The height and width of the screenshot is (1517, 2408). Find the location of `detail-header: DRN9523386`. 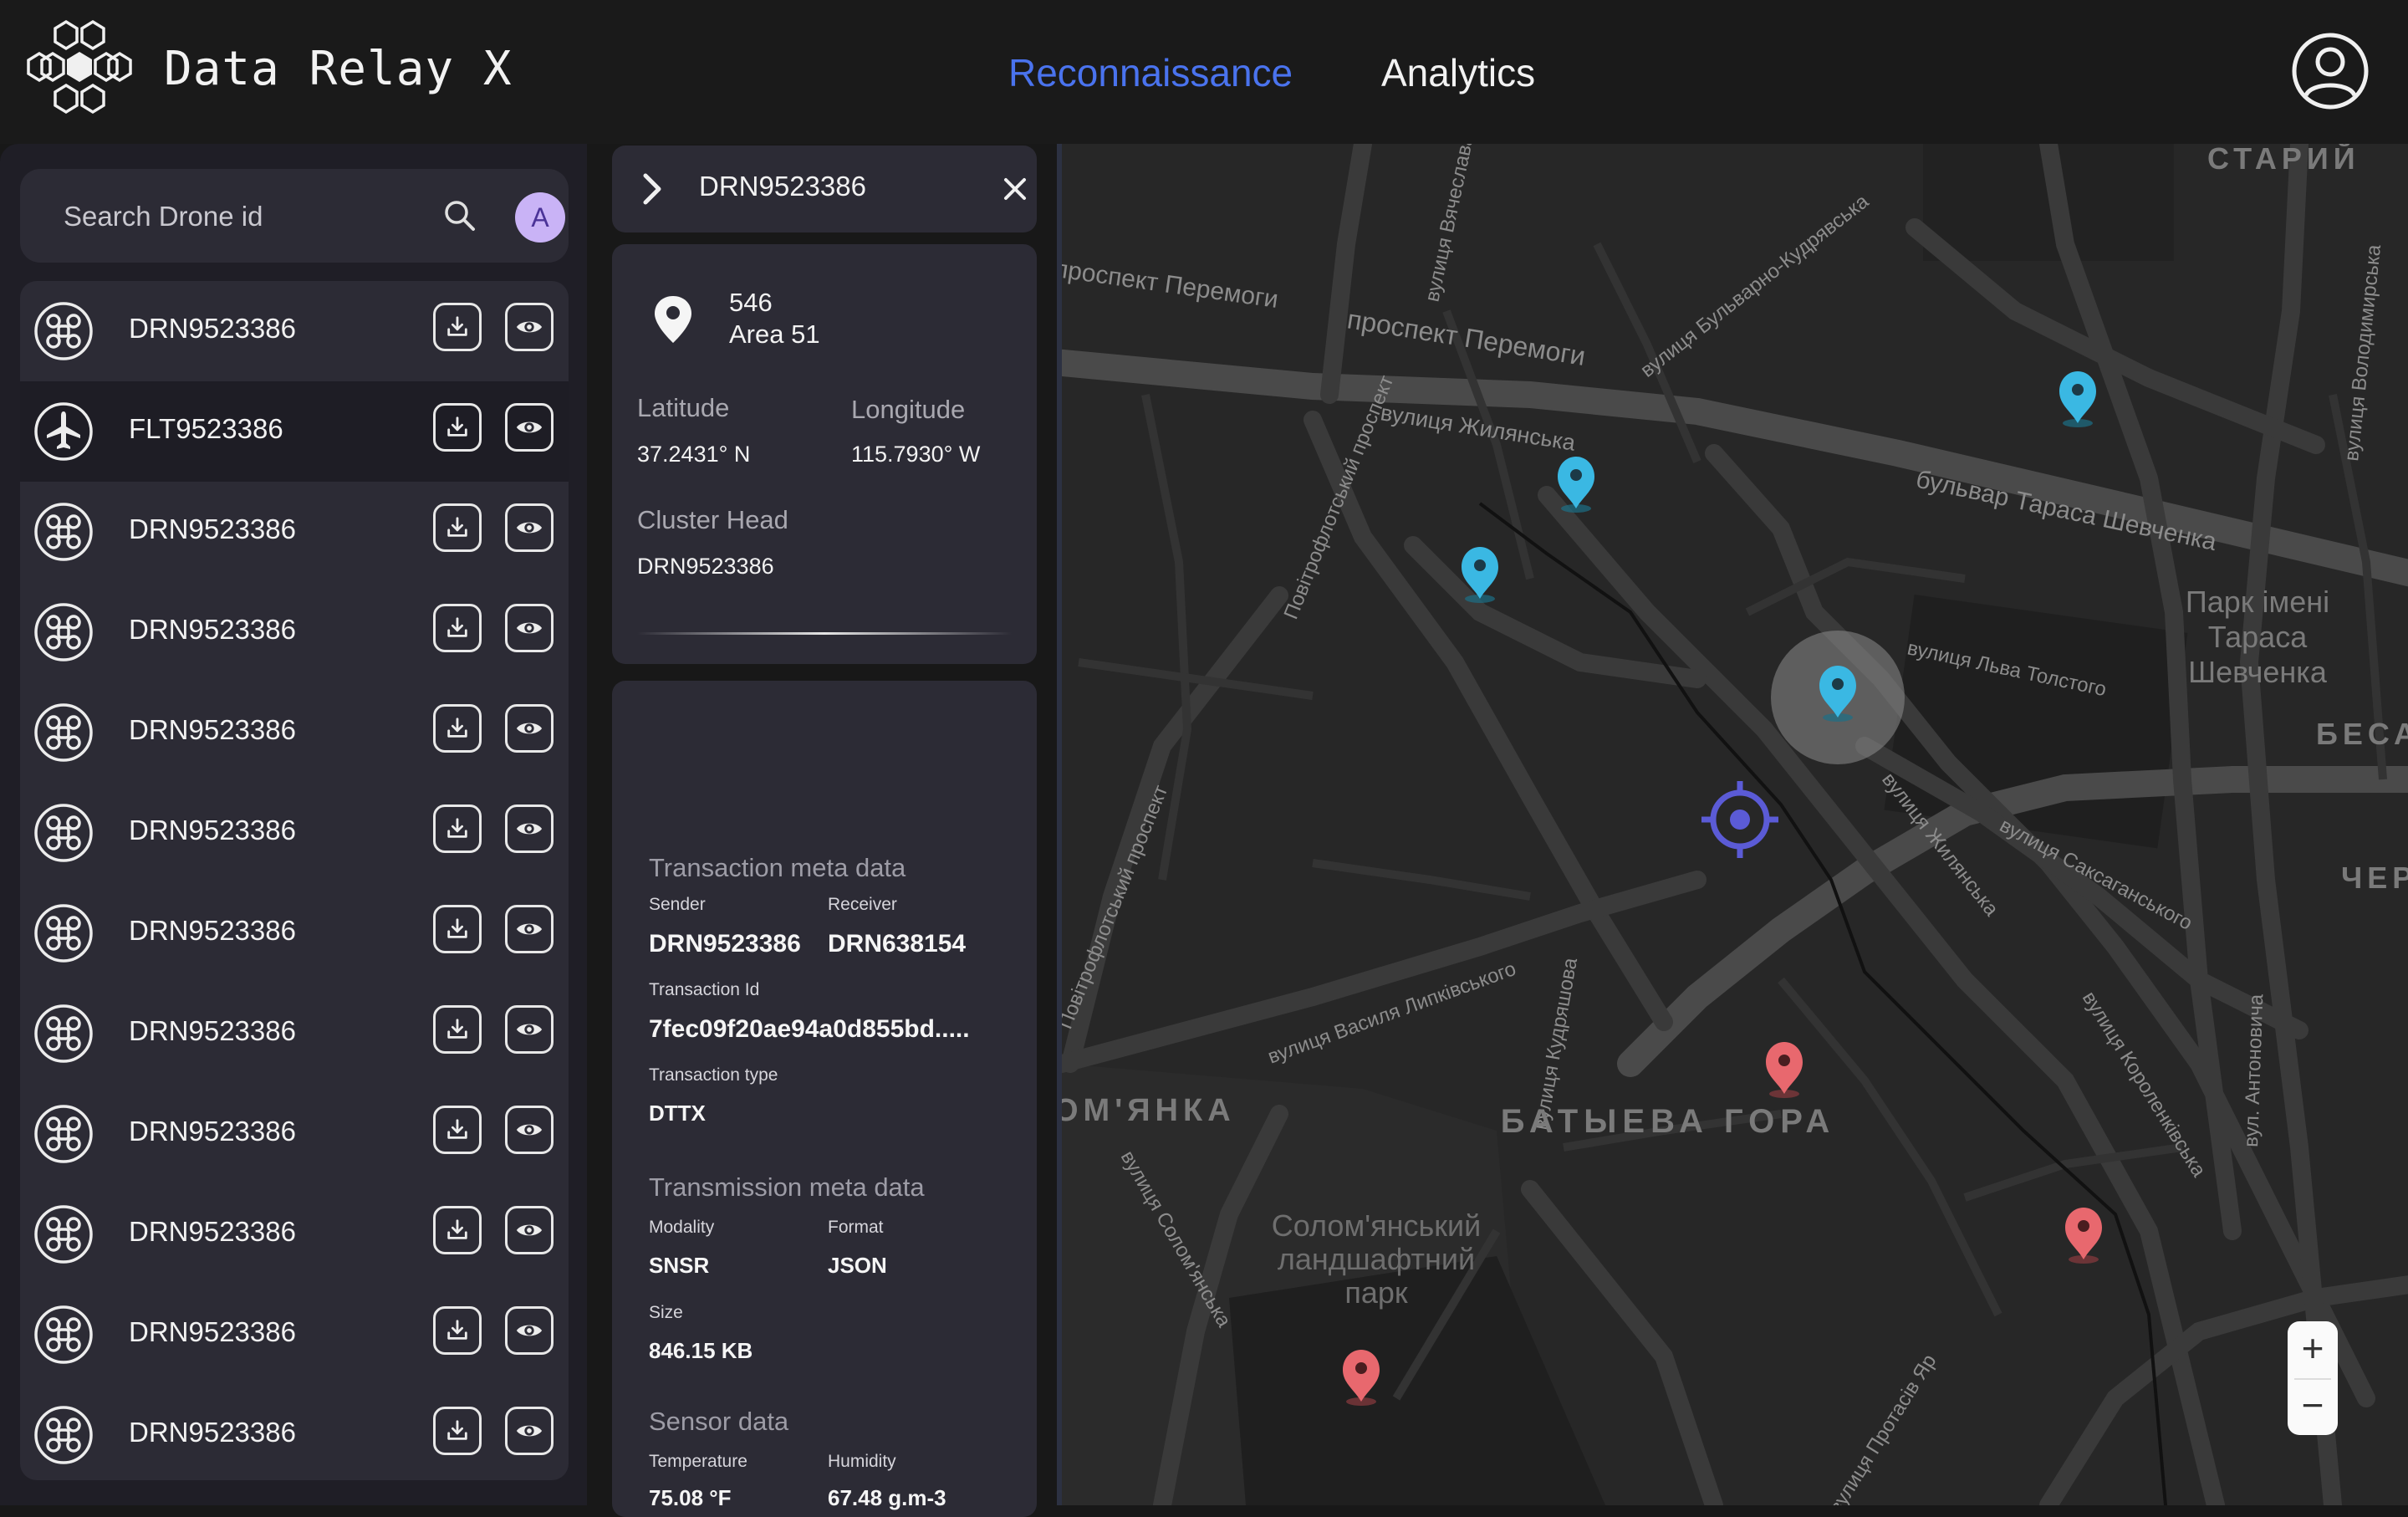

detail-header: DRN9523386 is located at coordinates (825, 189).